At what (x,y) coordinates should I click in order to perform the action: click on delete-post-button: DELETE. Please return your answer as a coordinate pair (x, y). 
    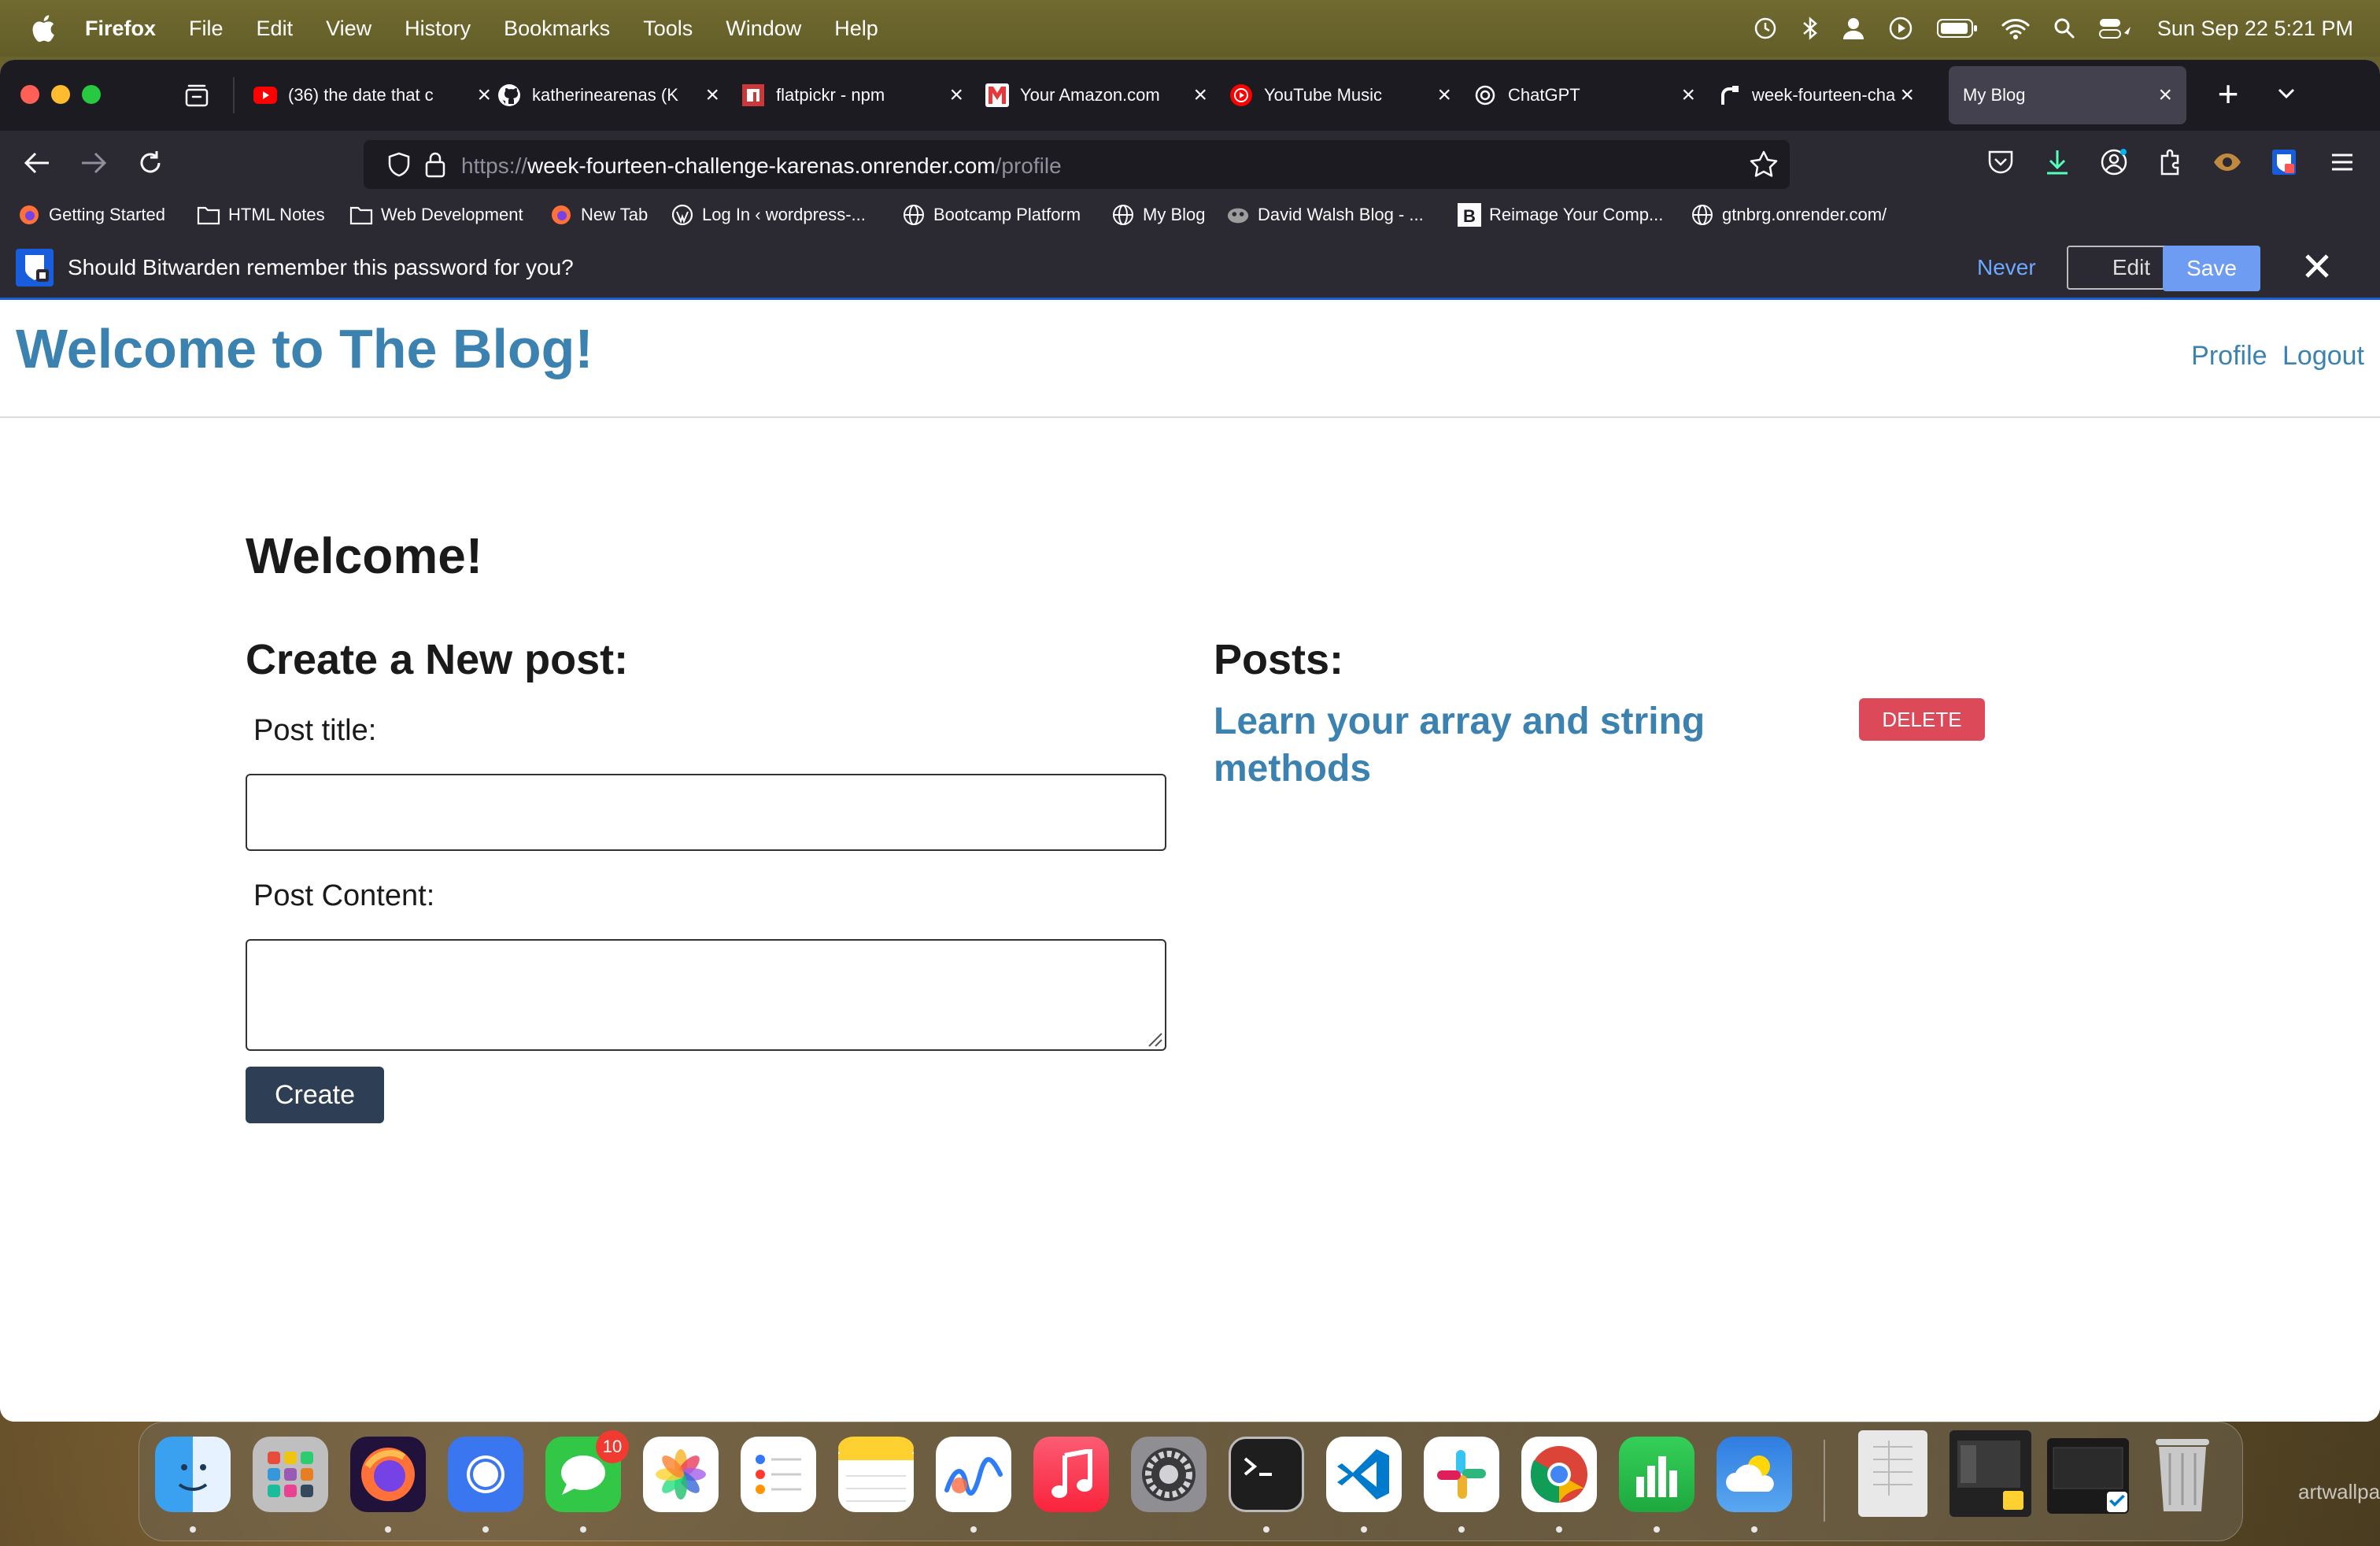
    Looking at the image, I should click on (1922, 719).